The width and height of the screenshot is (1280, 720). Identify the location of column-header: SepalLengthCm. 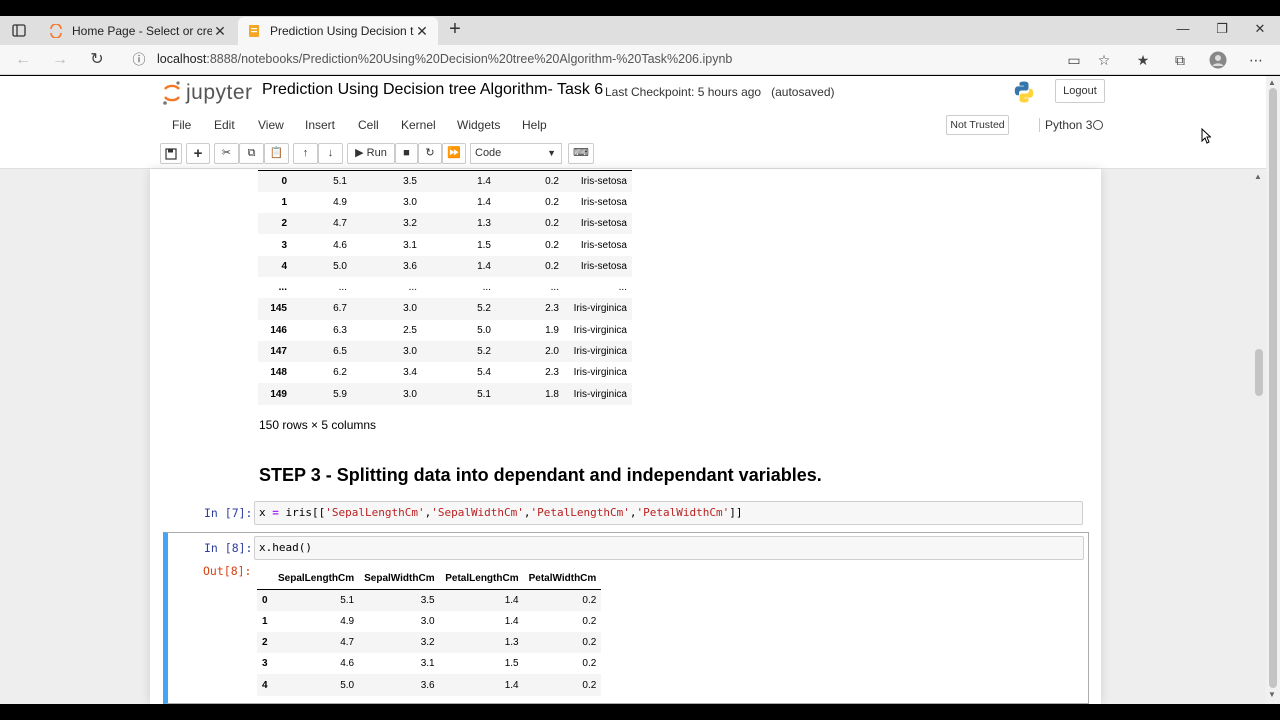
(316, 579).